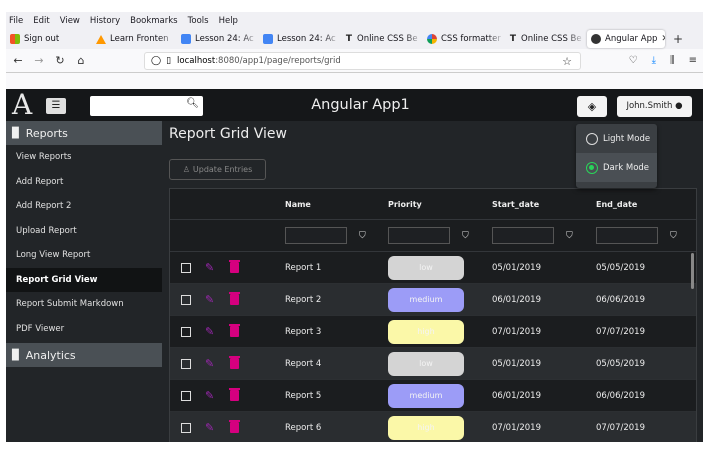  I want to click on filter-end-date-input, so click(627, 235).